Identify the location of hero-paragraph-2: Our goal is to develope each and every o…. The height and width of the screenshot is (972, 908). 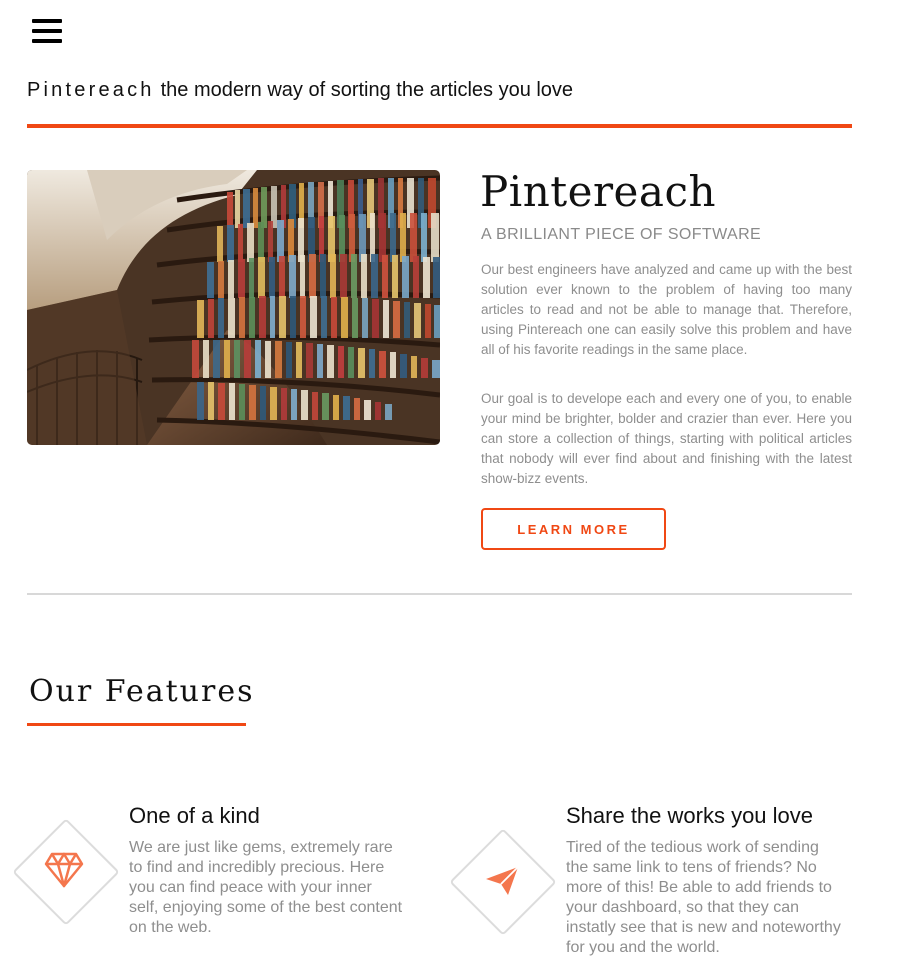
(666, 438).